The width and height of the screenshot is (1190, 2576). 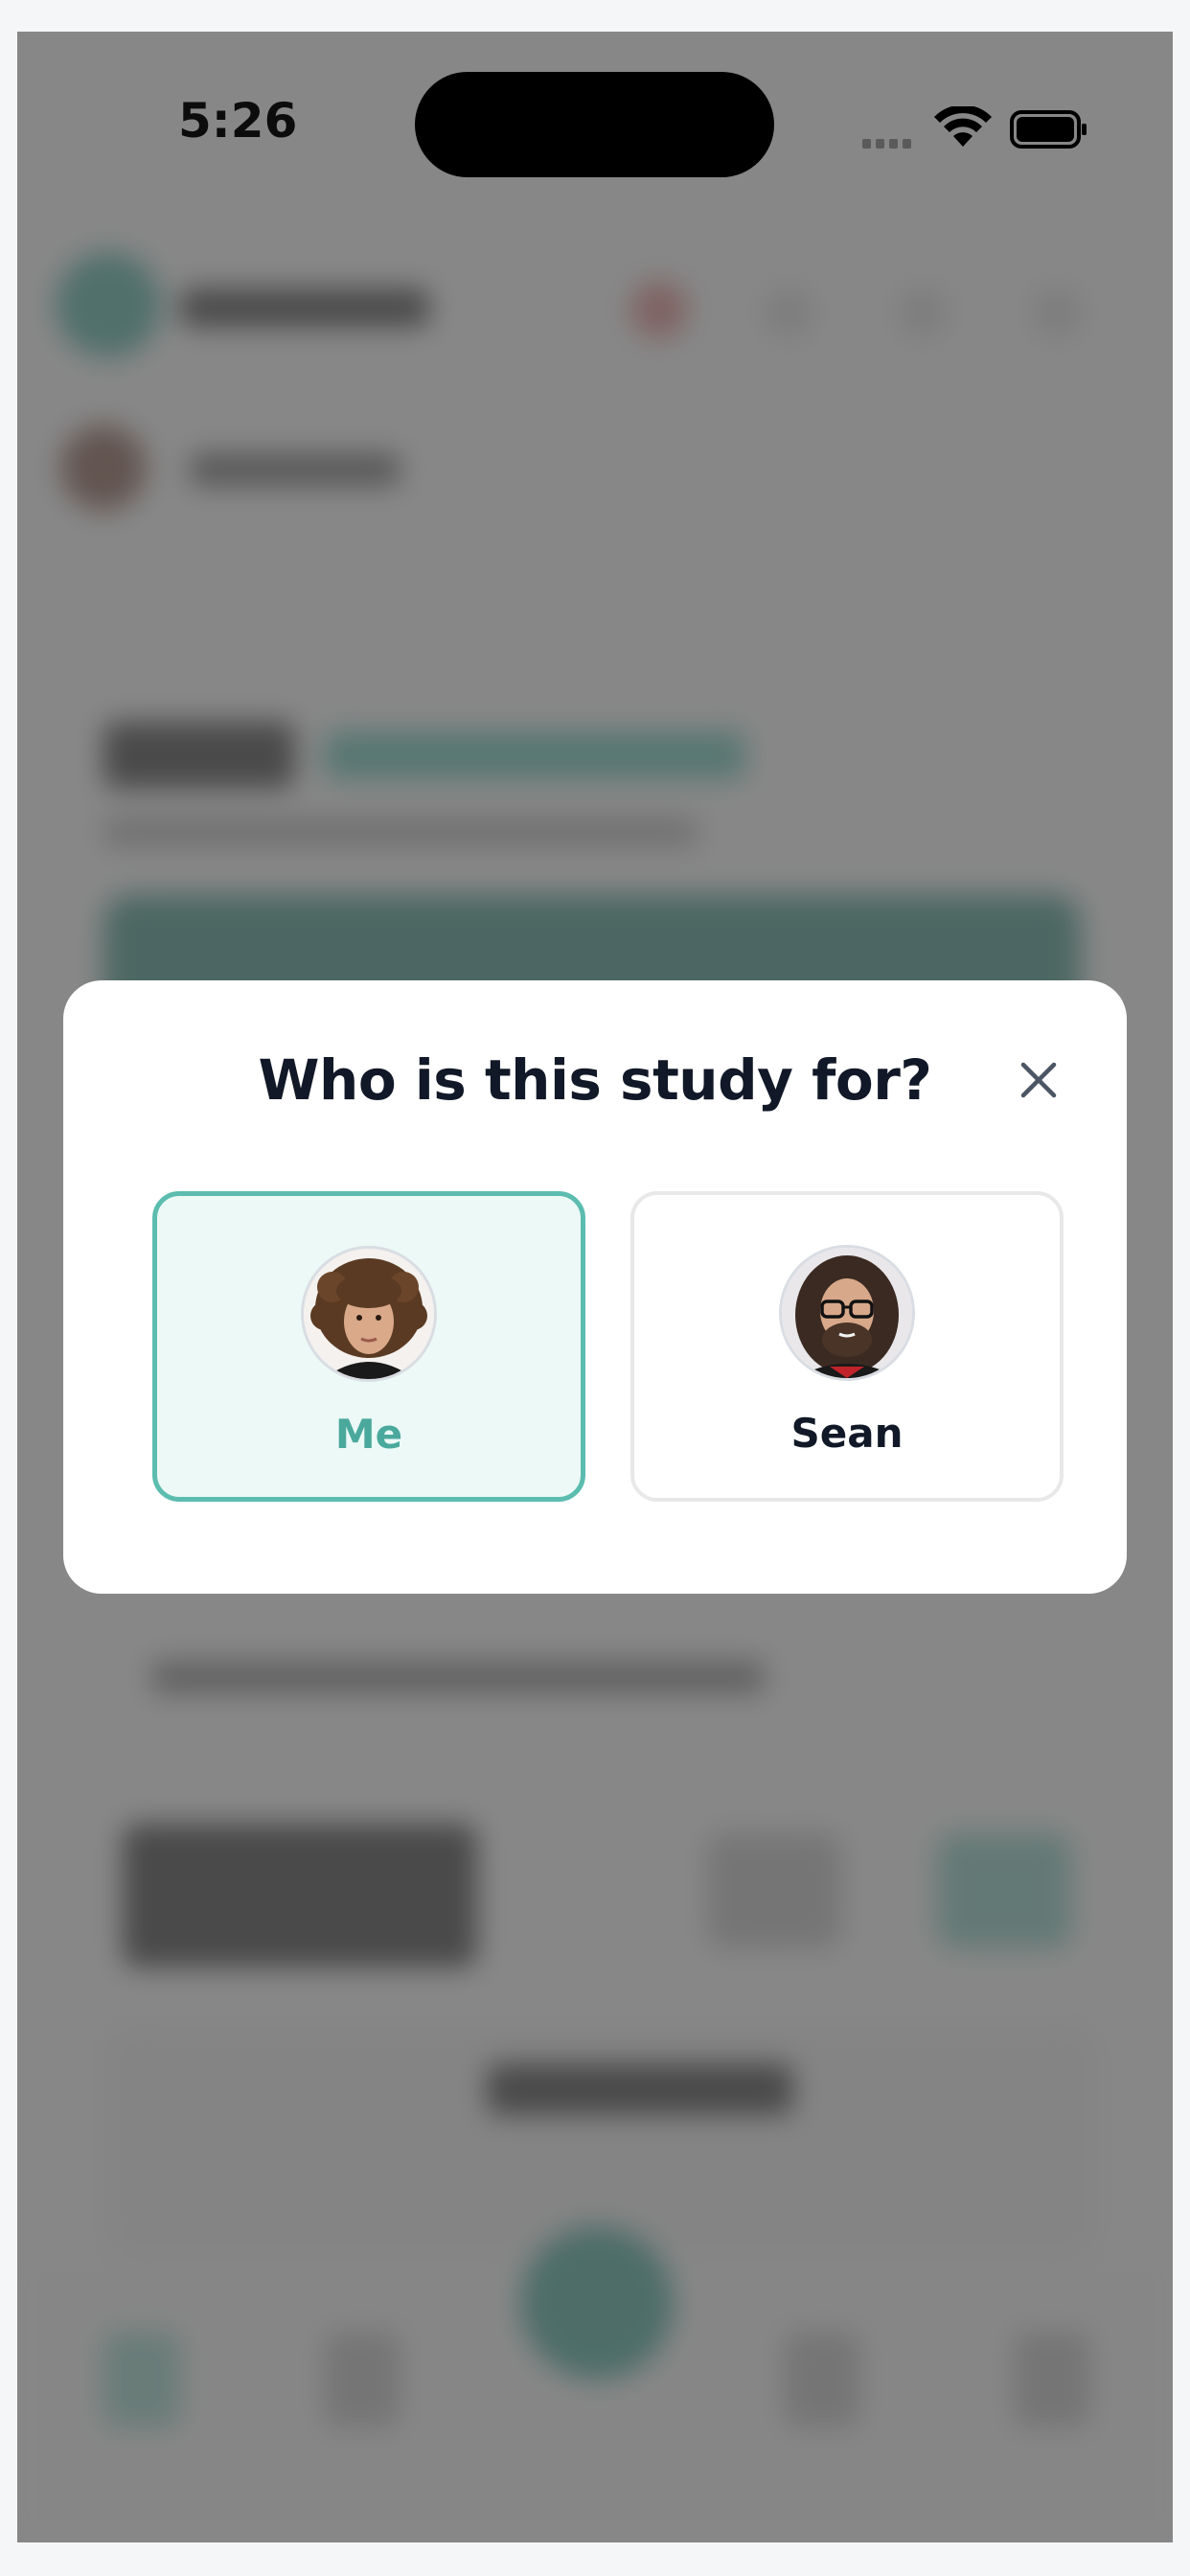 I want to click on status-icons, so click(x=975, y=127).